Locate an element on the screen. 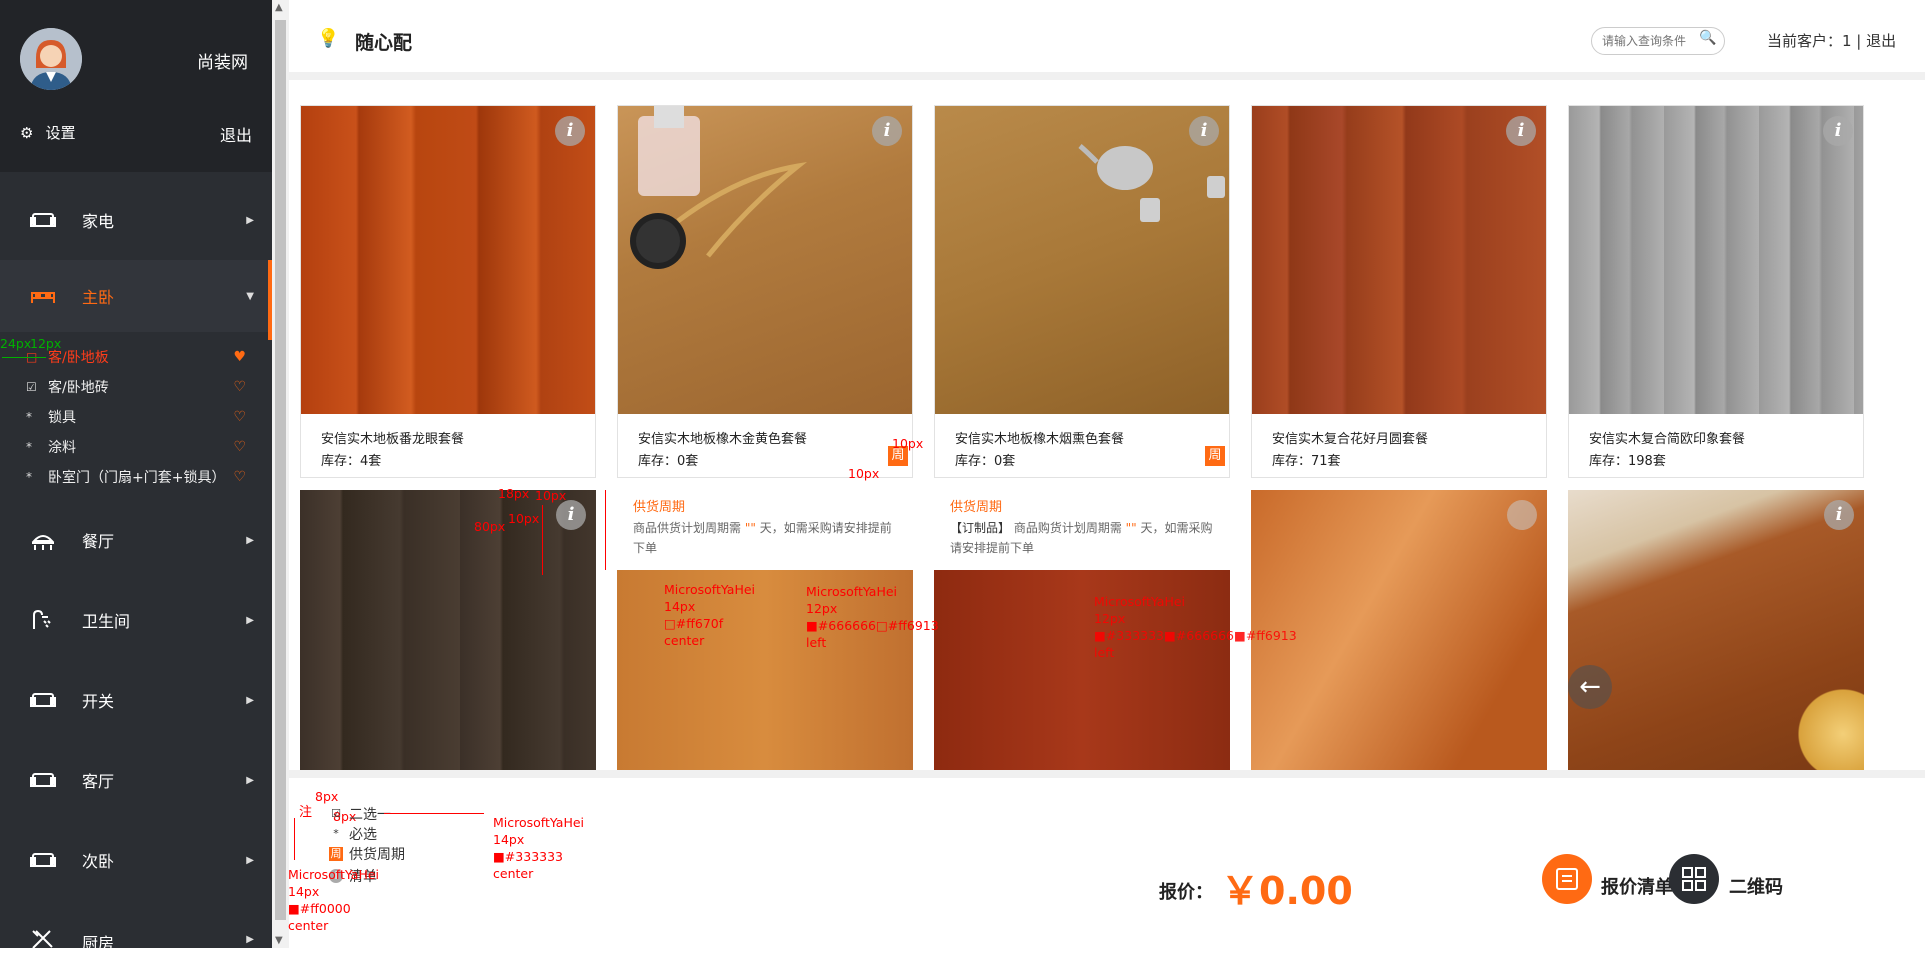  nav-item-second-bedroom: 次卧 ▶ is located at coordinates (136, 860).